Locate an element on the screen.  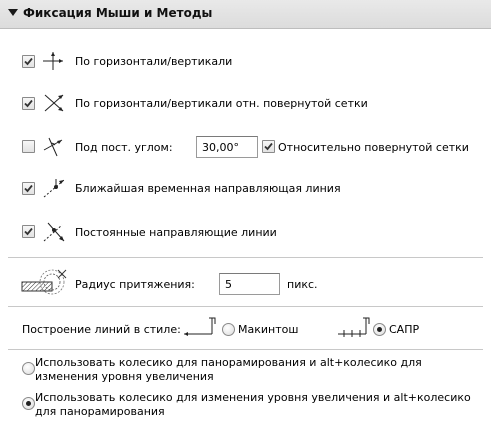
line-style-label: Построение линий в стиле: is located at coordinates (101, 329).